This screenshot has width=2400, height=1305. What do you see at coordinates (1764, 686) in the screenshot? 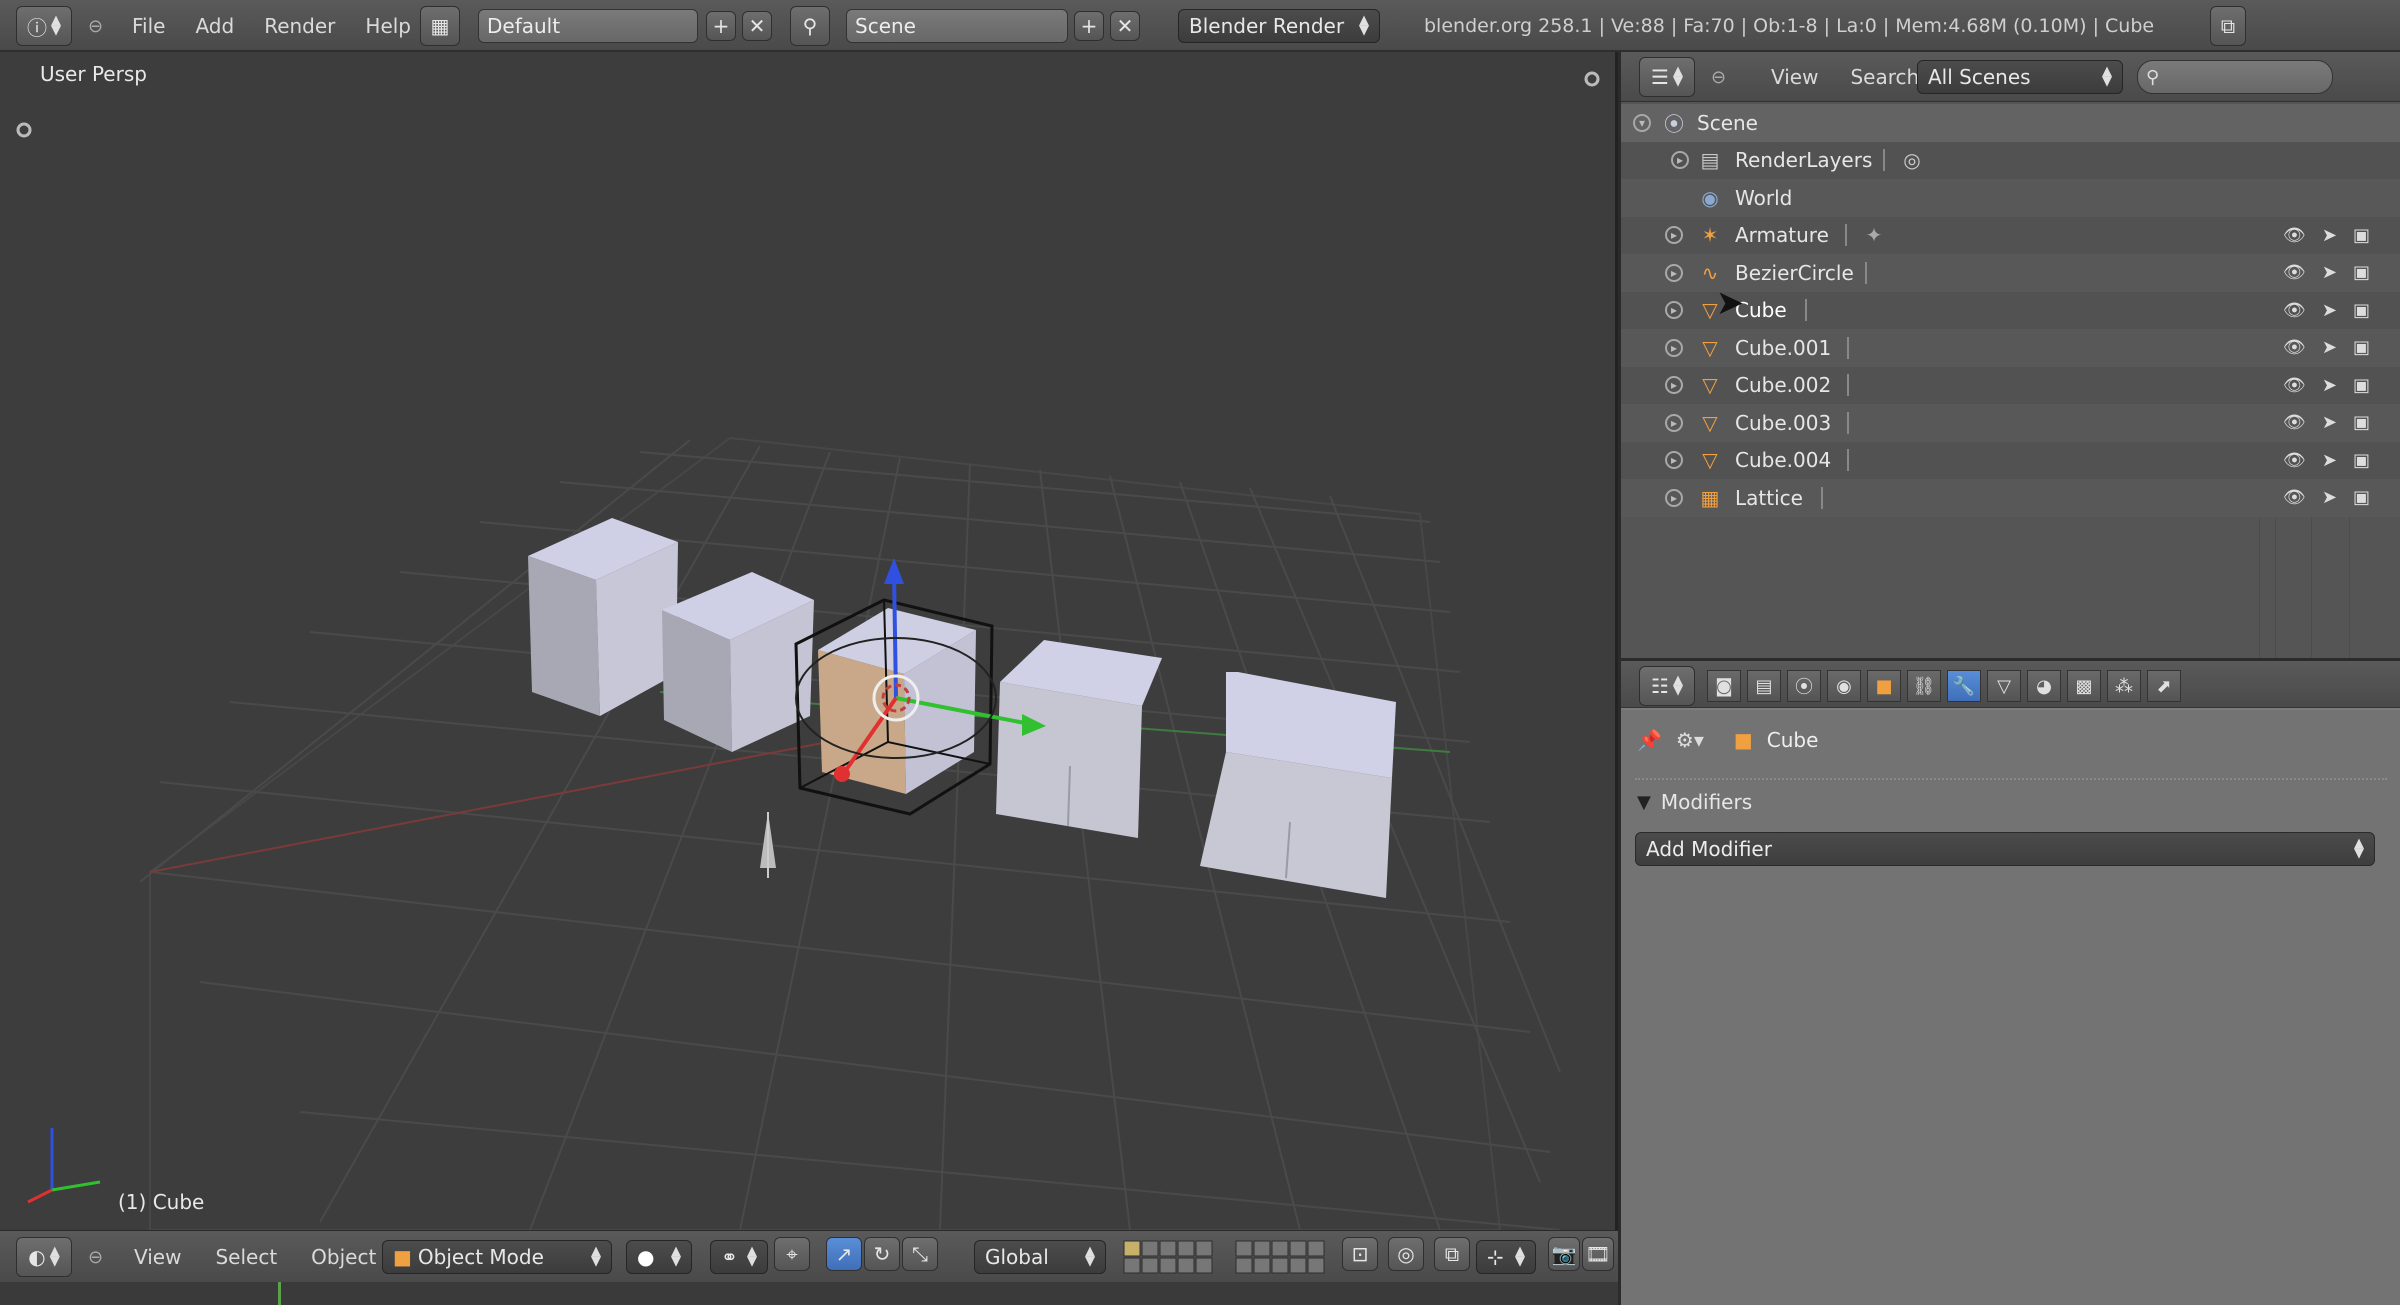
I see `render-layers-tab: ▤` at bounding box center [1764, 686].